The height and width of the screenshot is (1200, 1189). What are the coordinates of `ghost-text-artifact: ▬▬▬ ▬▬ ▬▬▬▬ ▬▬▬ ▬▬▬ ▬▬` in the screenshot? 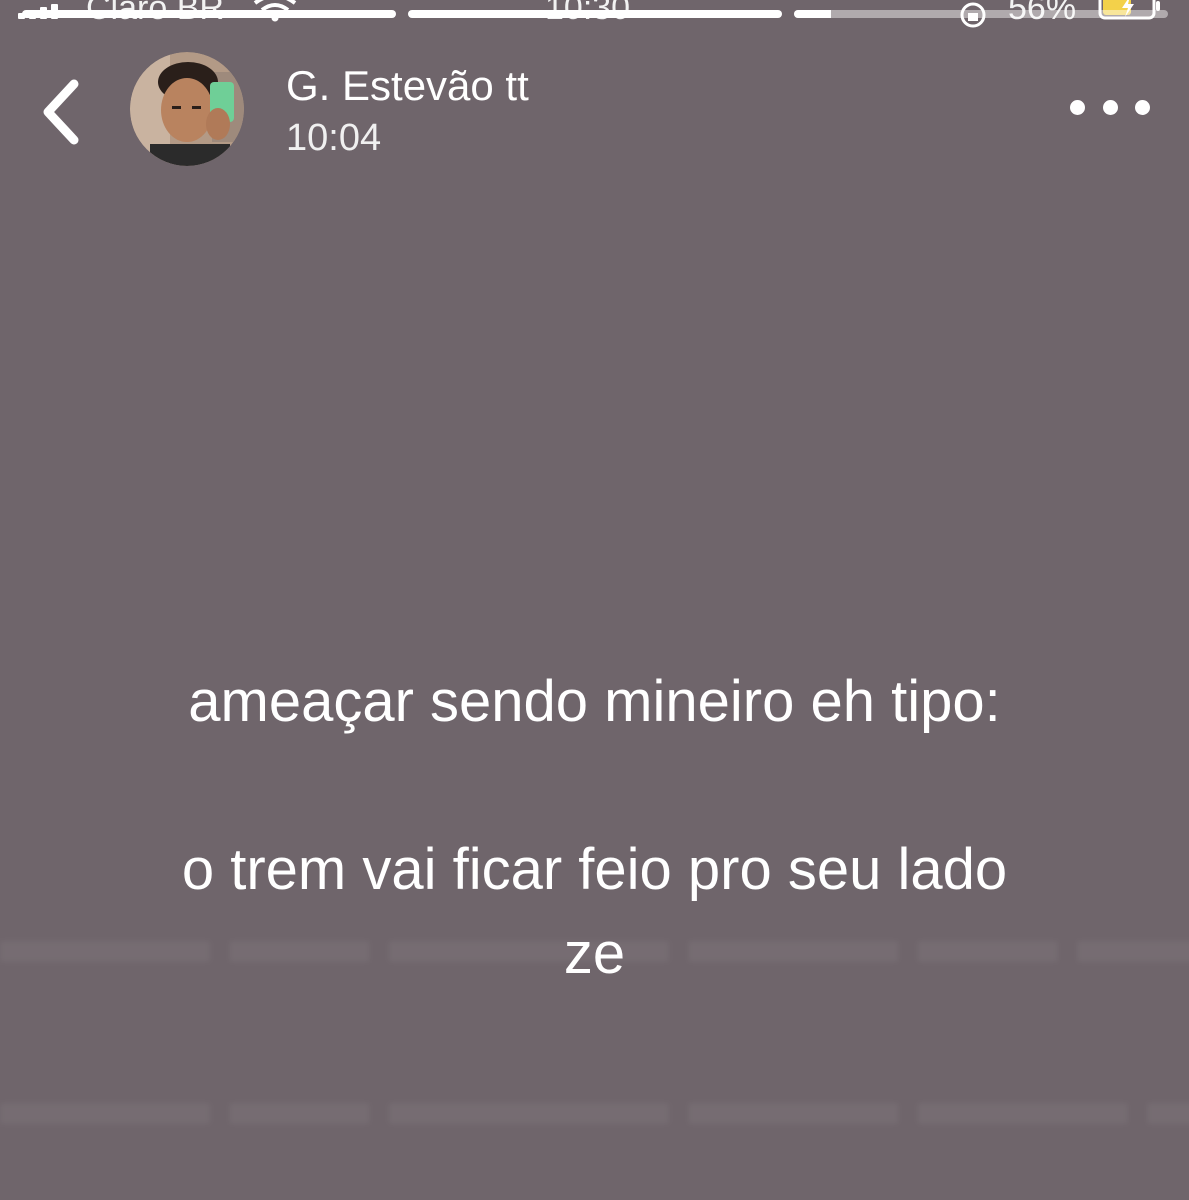 It's located at (594, 1100).